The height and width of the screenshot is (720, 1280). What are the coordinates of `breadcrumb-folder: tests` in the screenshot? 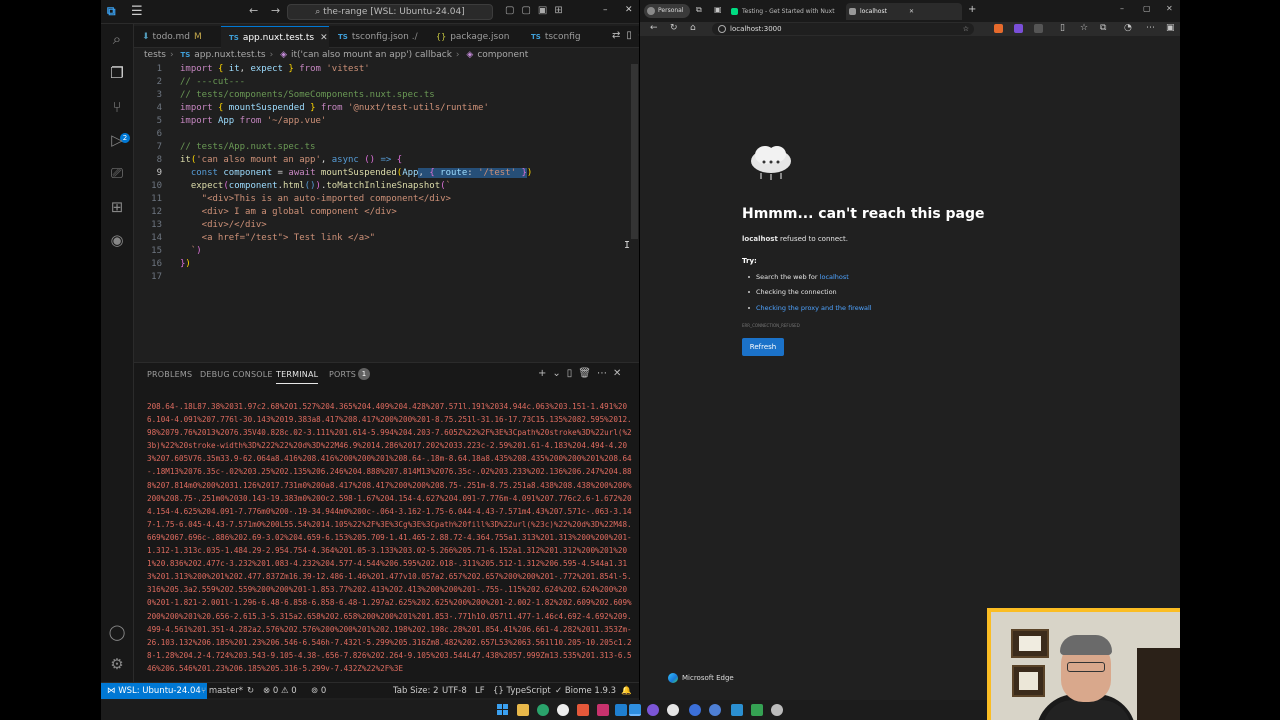 It's located at (155, 55).